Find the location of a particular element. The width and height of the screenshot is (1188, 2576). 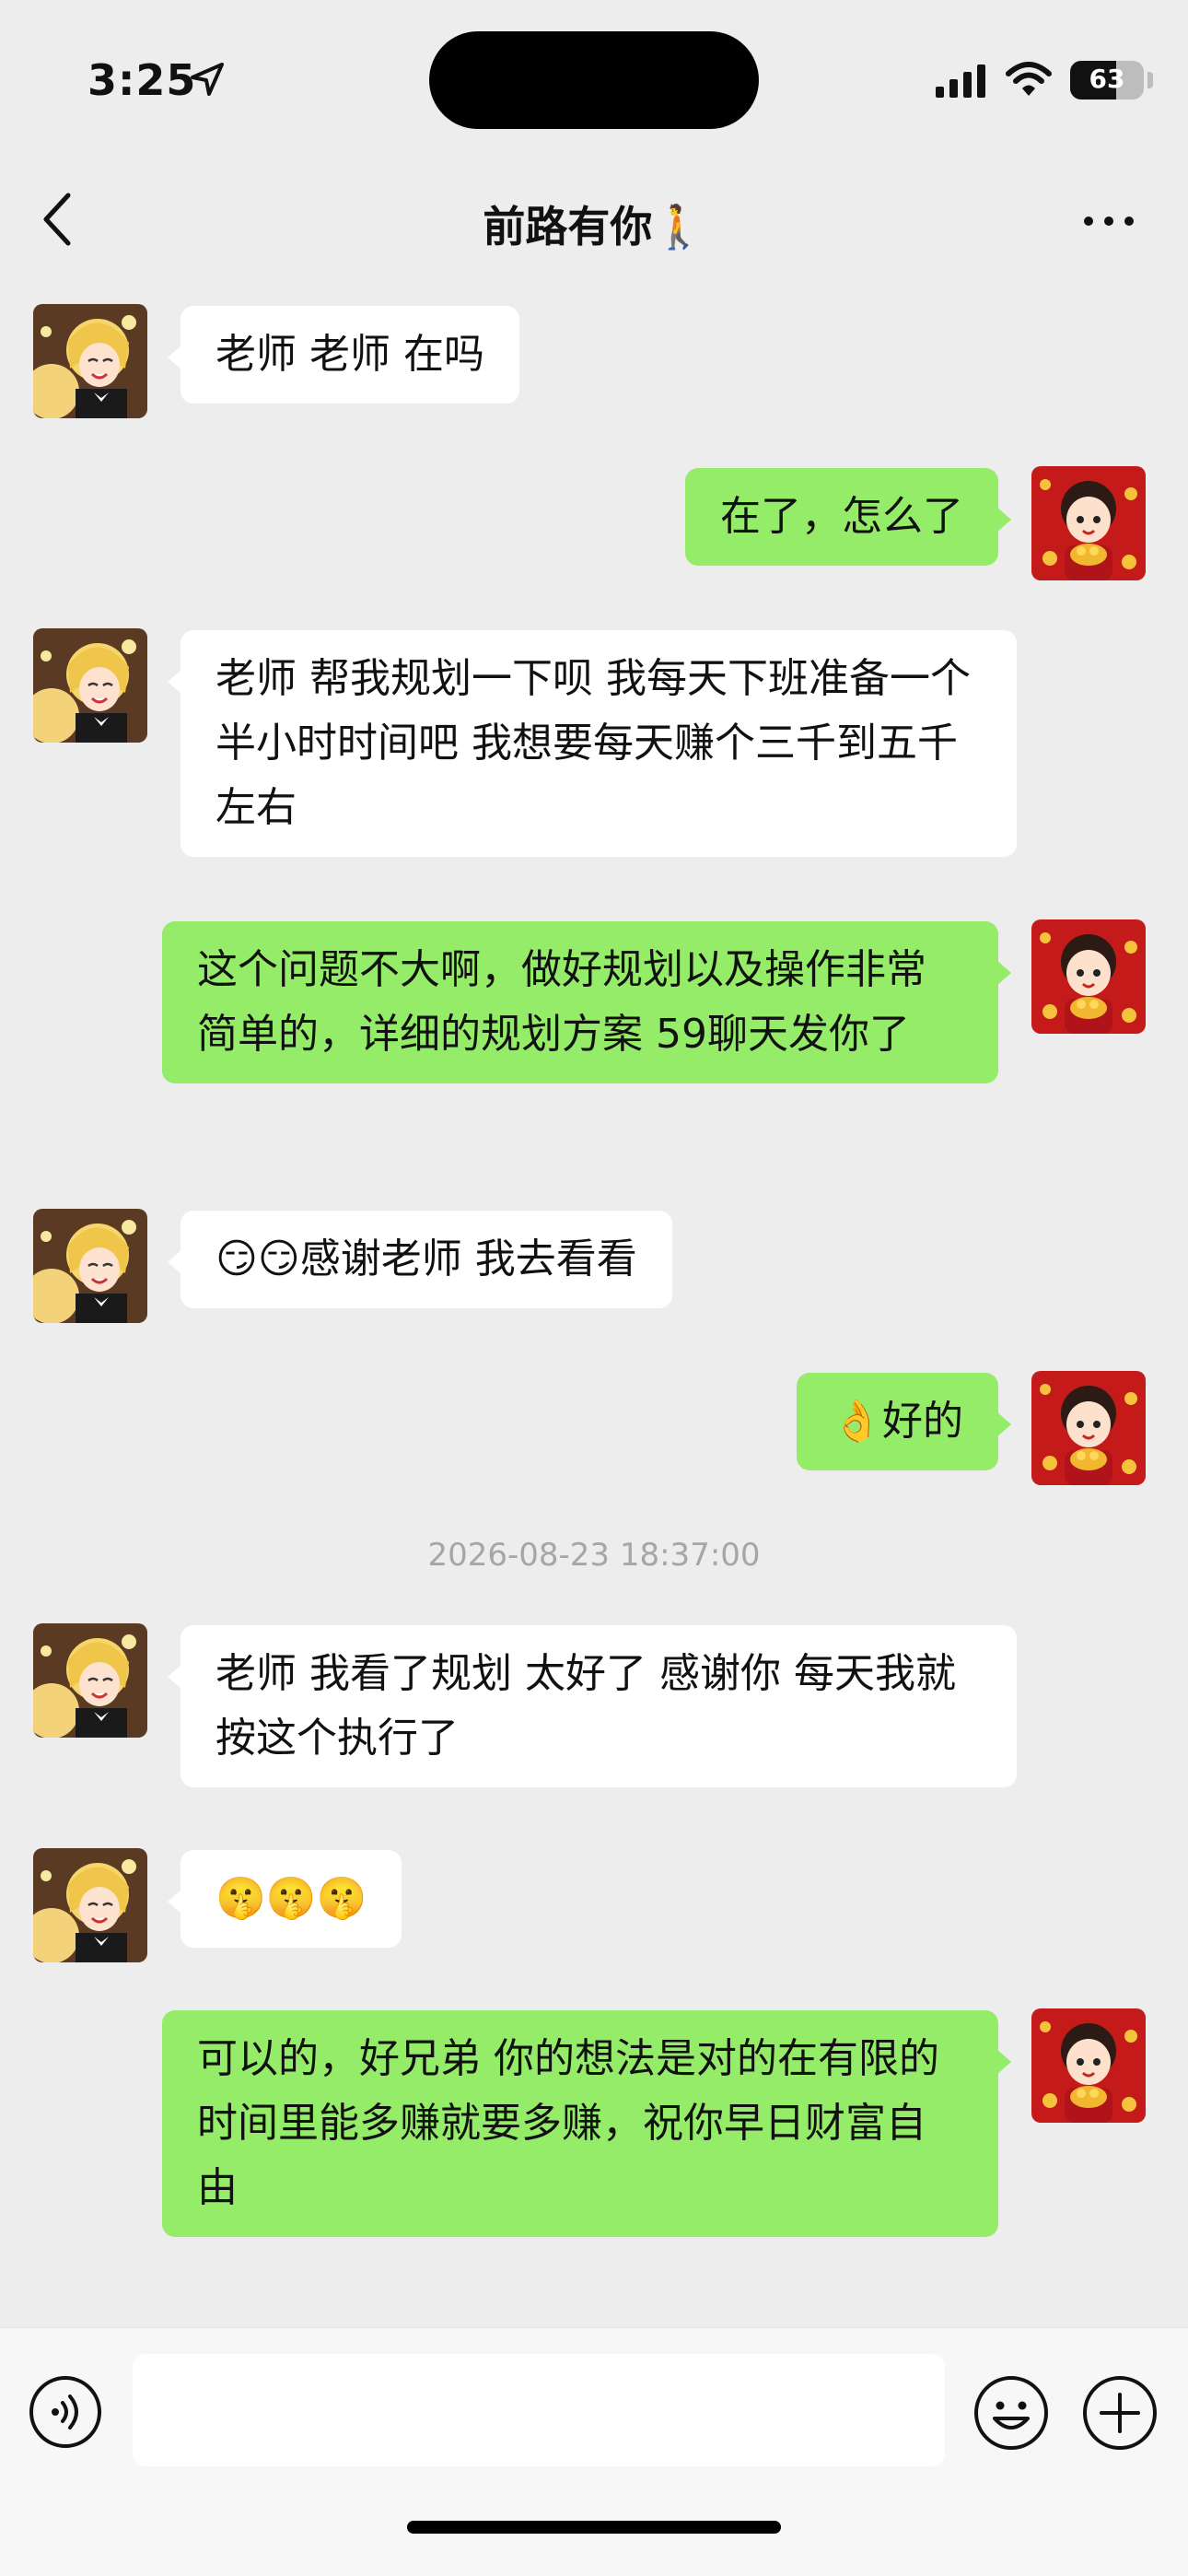

chat-title: 前路有你🚶 is located at coordinates (594, 227).